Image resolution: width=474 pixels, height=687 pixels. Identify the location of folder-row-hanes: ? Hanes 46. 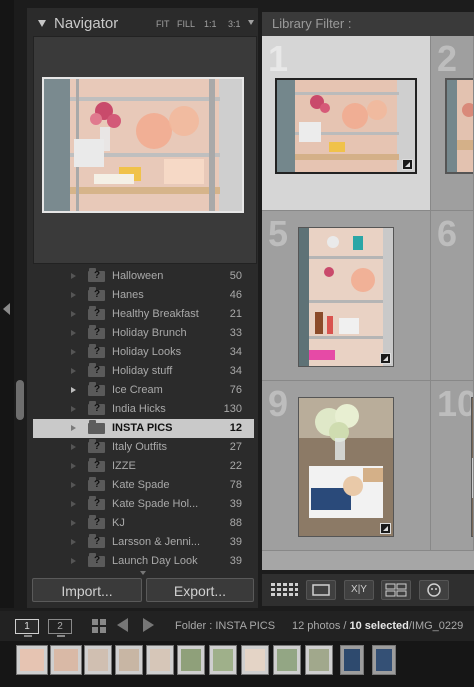
(143, 295).